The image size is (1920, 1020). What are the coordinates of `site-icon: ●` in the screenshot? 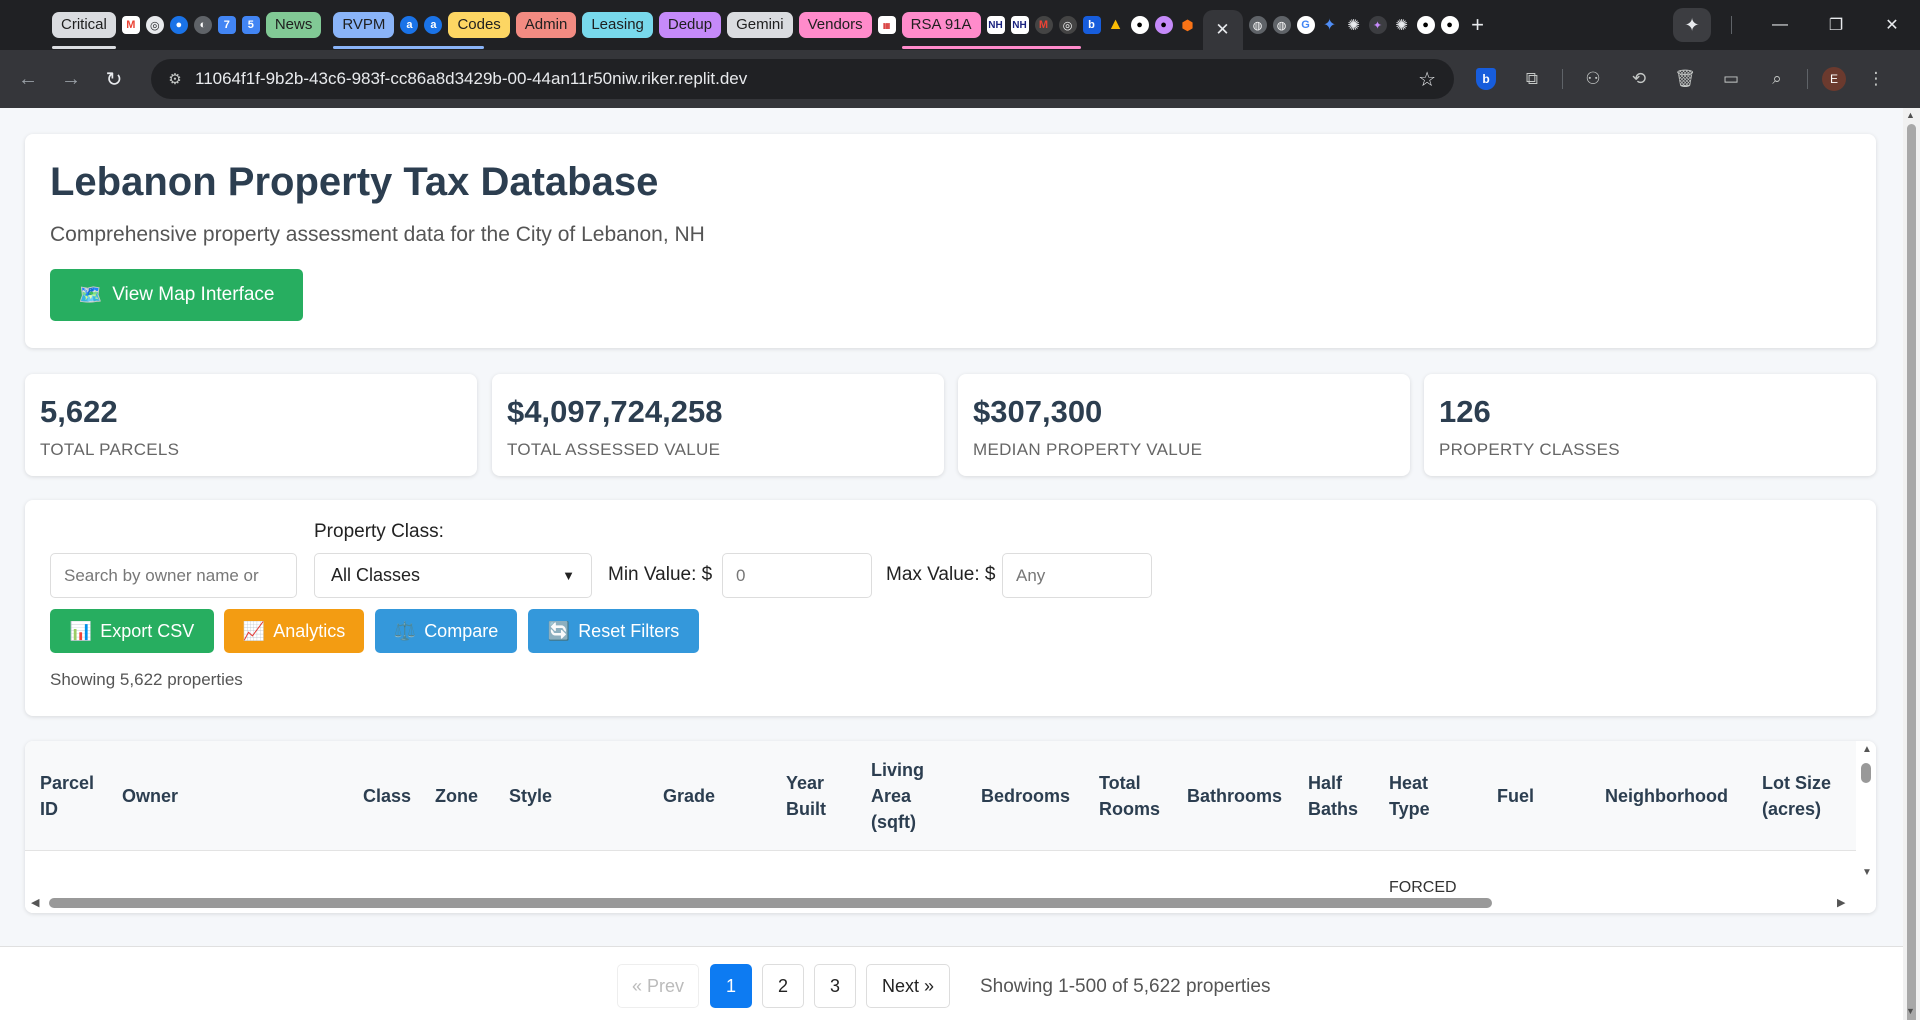 It's located at (178, 25).